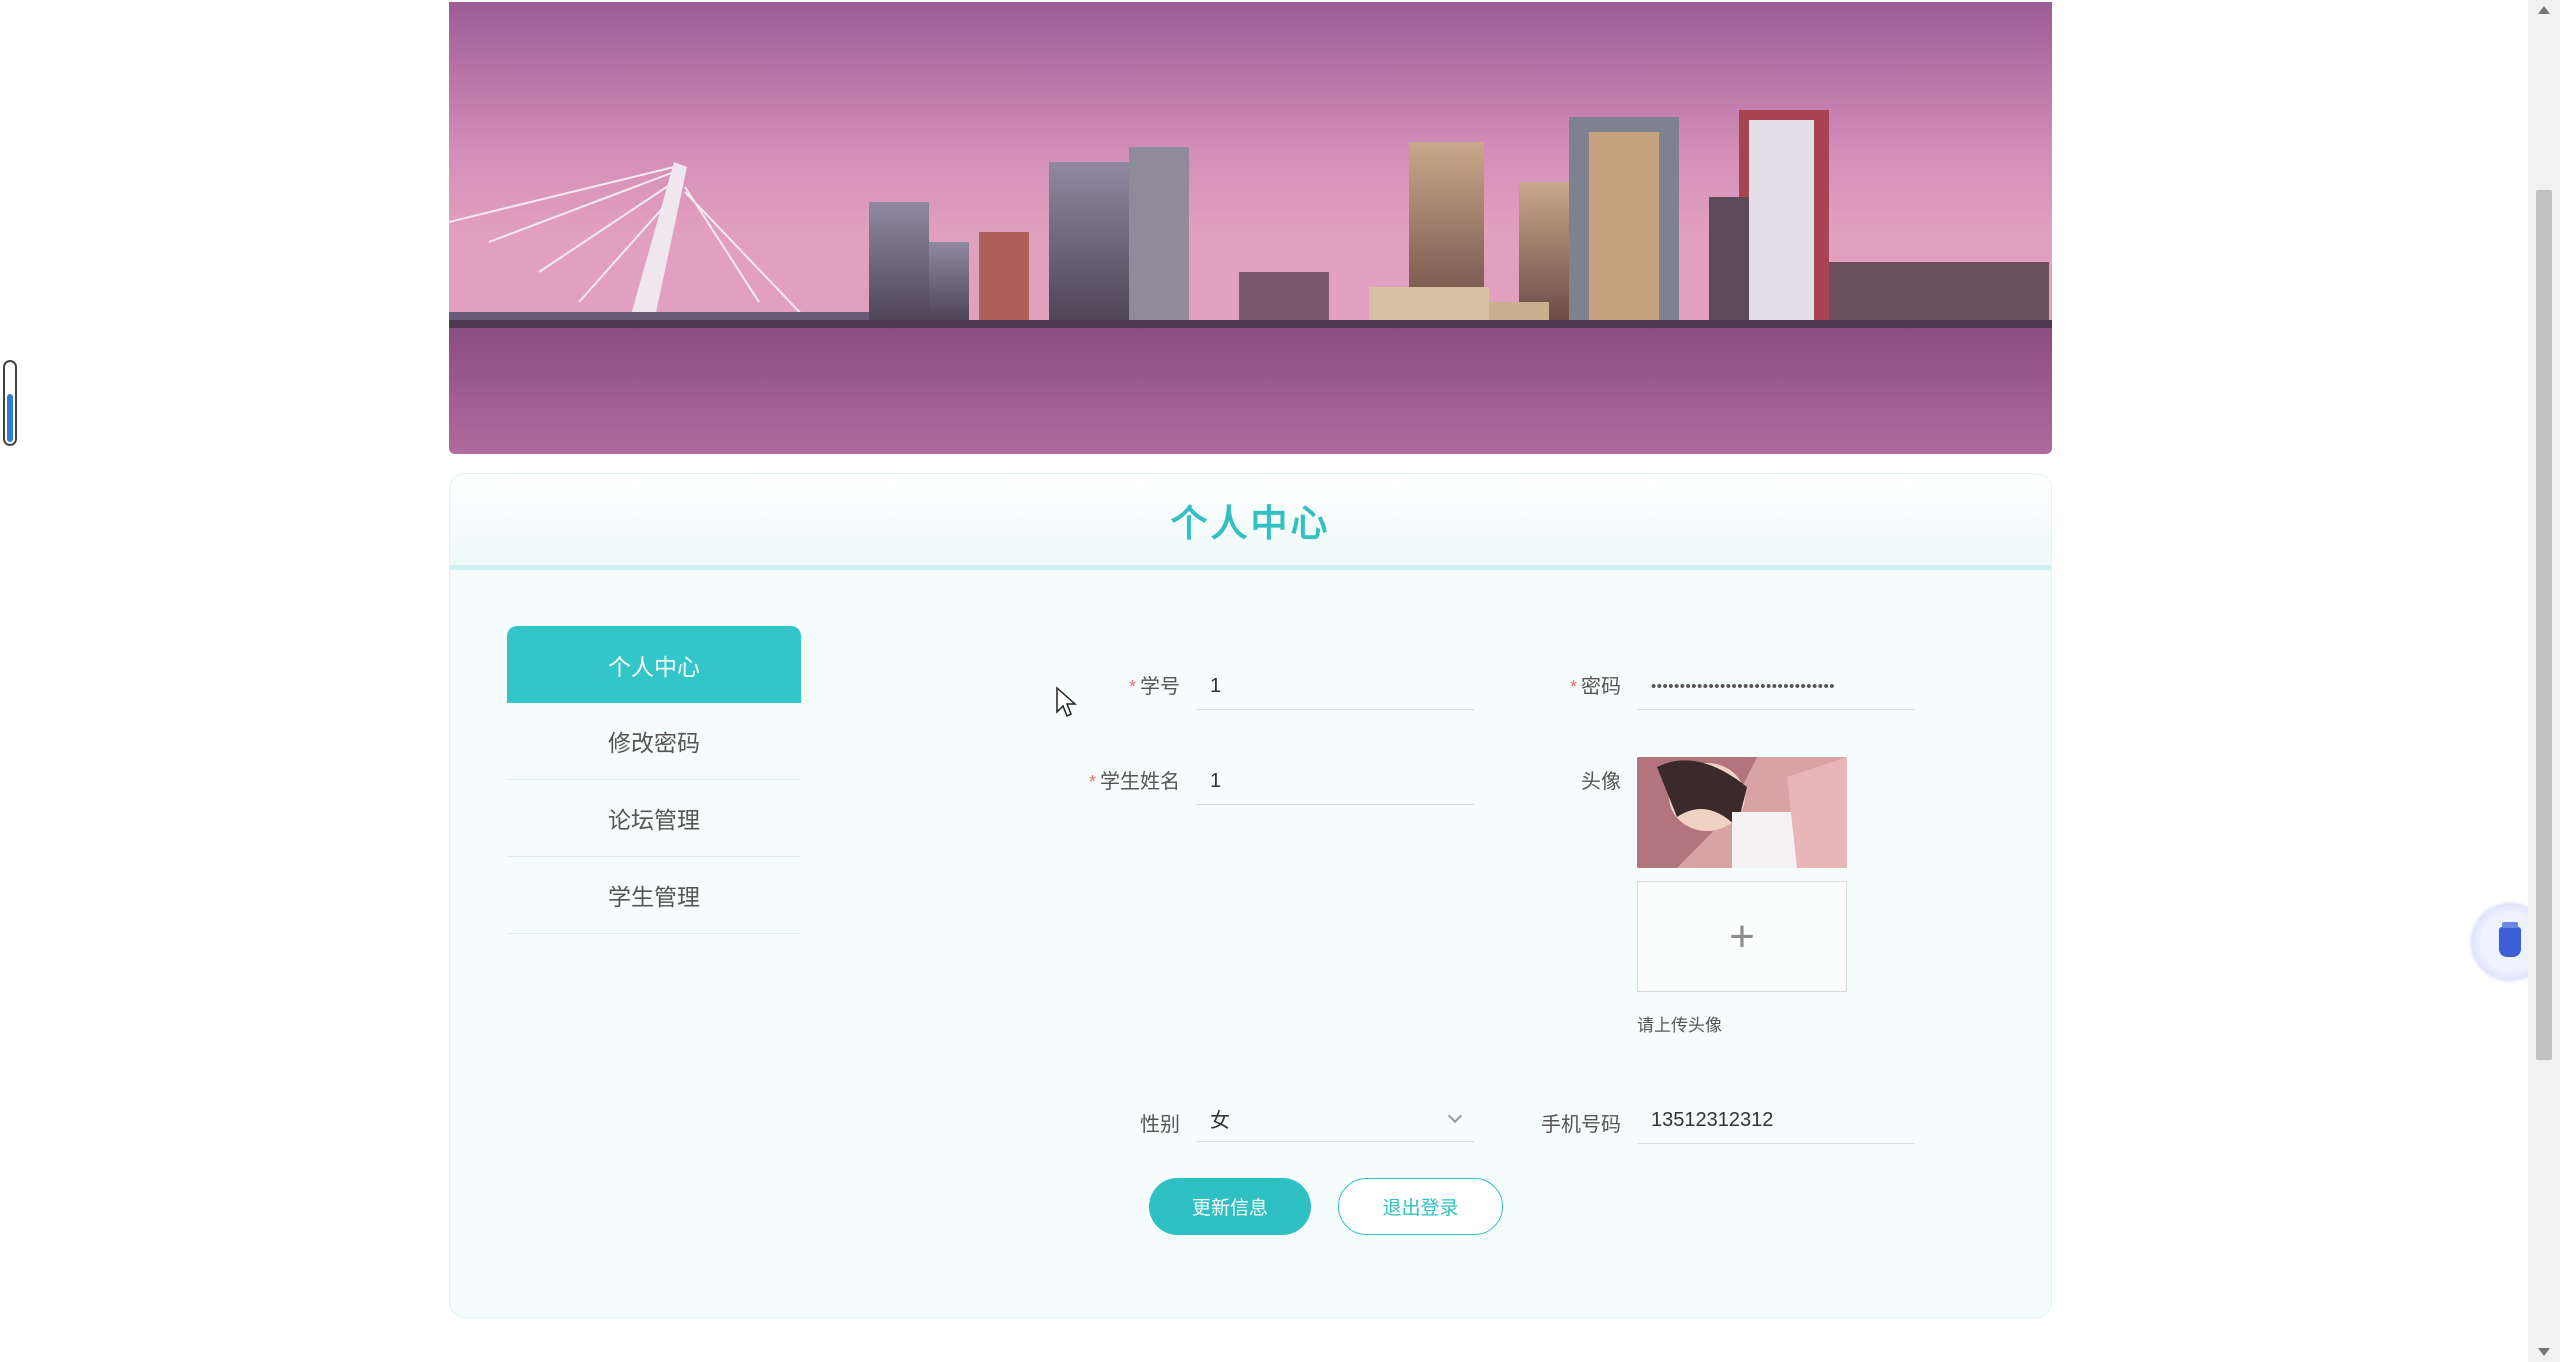  I want to click on student-name-input: 1, so click(1335, 782).